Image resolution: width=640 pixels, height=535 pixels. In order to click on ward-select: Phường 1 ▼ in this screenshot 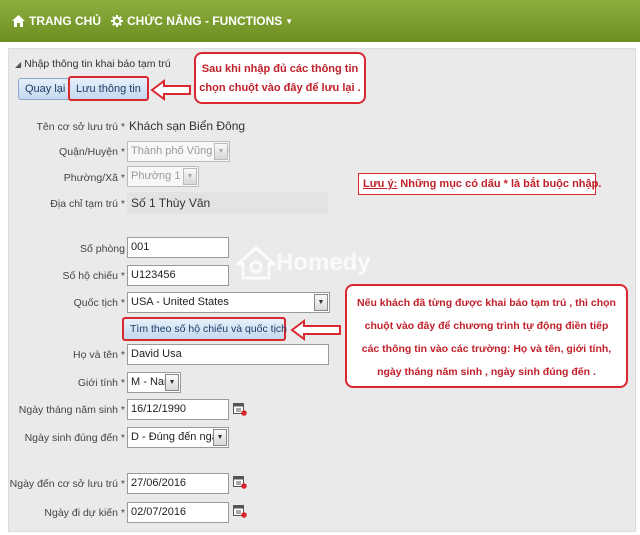, I will do `click(163, 176)`.